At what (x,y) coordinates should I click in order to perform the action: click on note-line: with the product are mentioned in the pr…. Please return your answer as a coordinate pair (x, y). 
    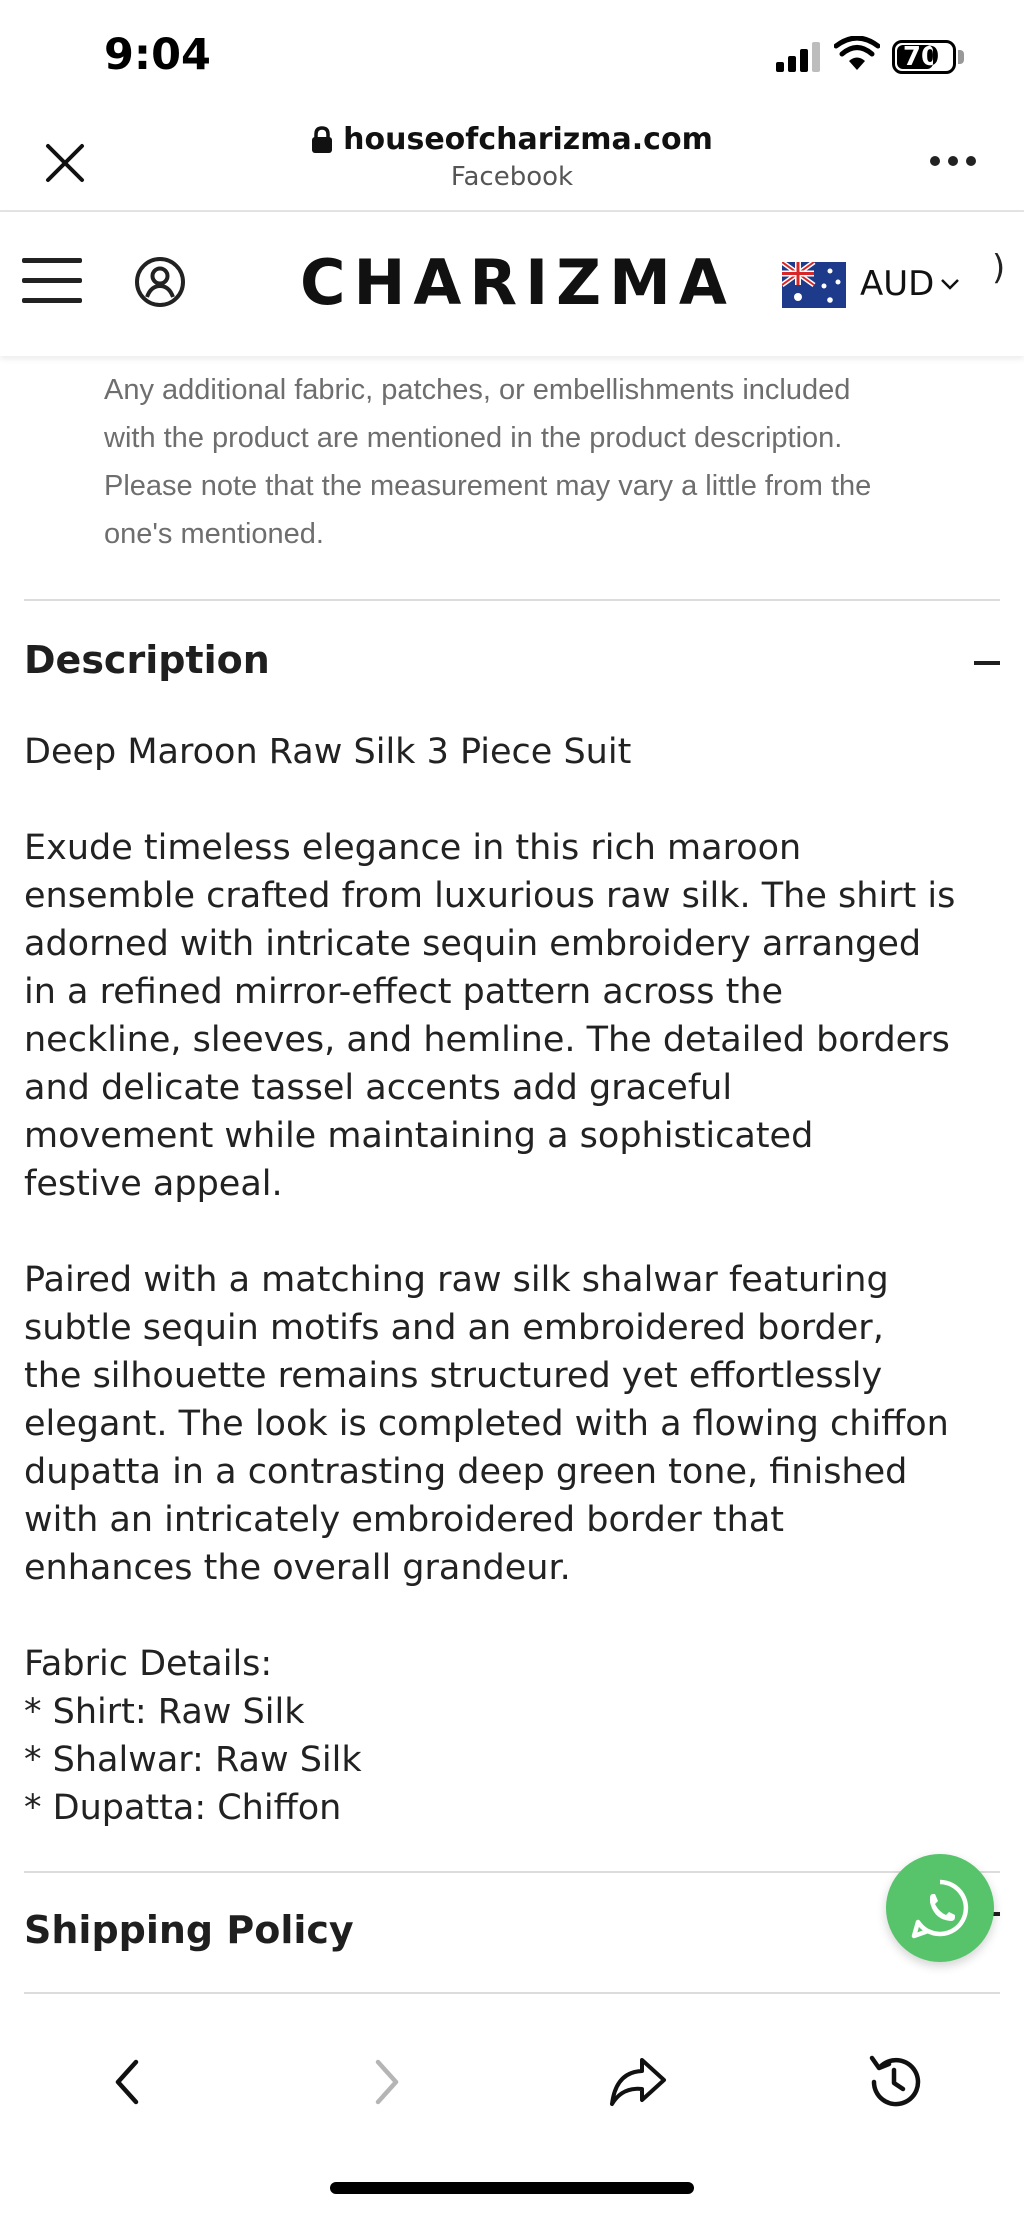
    Looking at the image, I should click on (473, 438).